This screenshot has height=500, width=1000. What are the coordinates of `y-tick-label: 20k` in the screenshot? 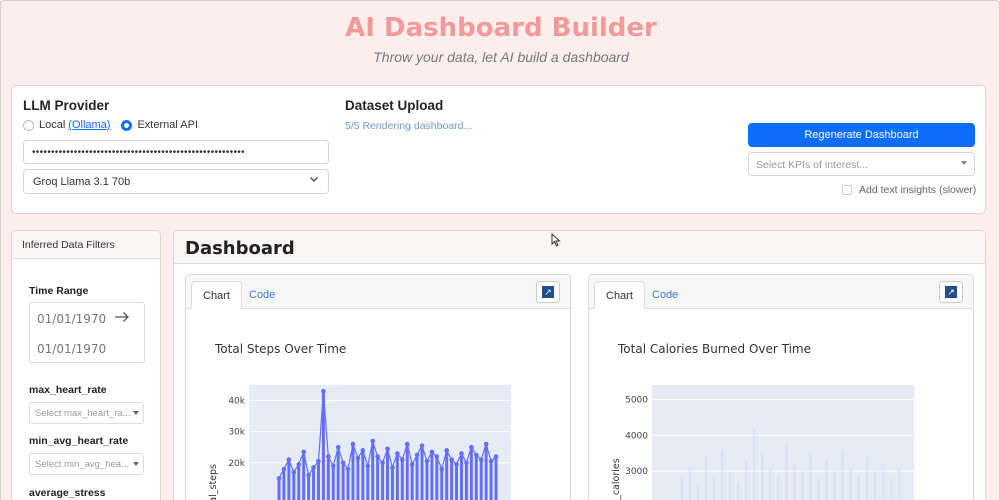 It's located at (236, 464).